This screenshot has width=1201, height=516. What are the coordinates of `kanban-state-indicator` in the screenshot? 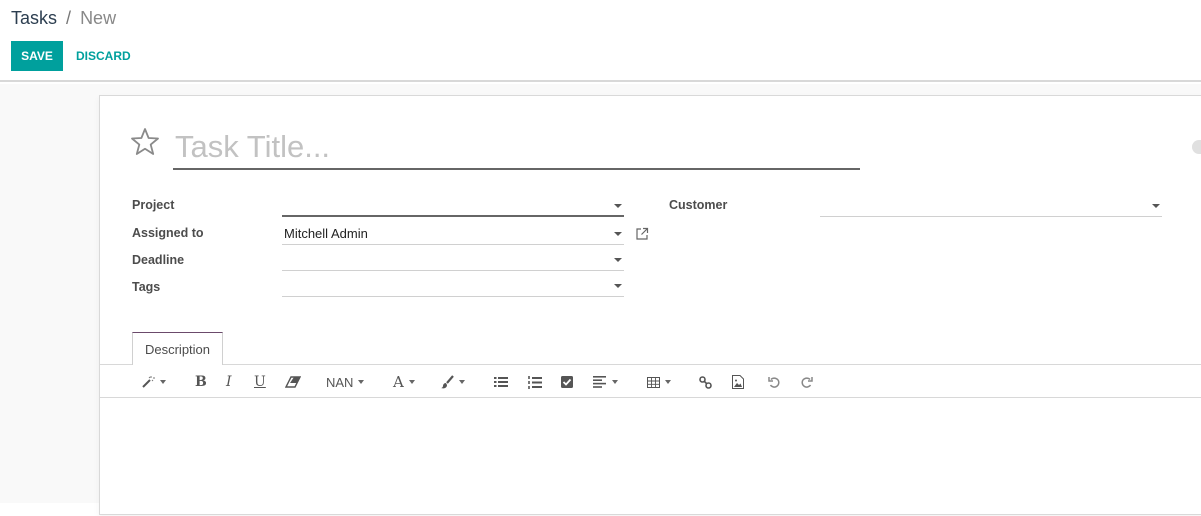 It's located at (1196, 147).